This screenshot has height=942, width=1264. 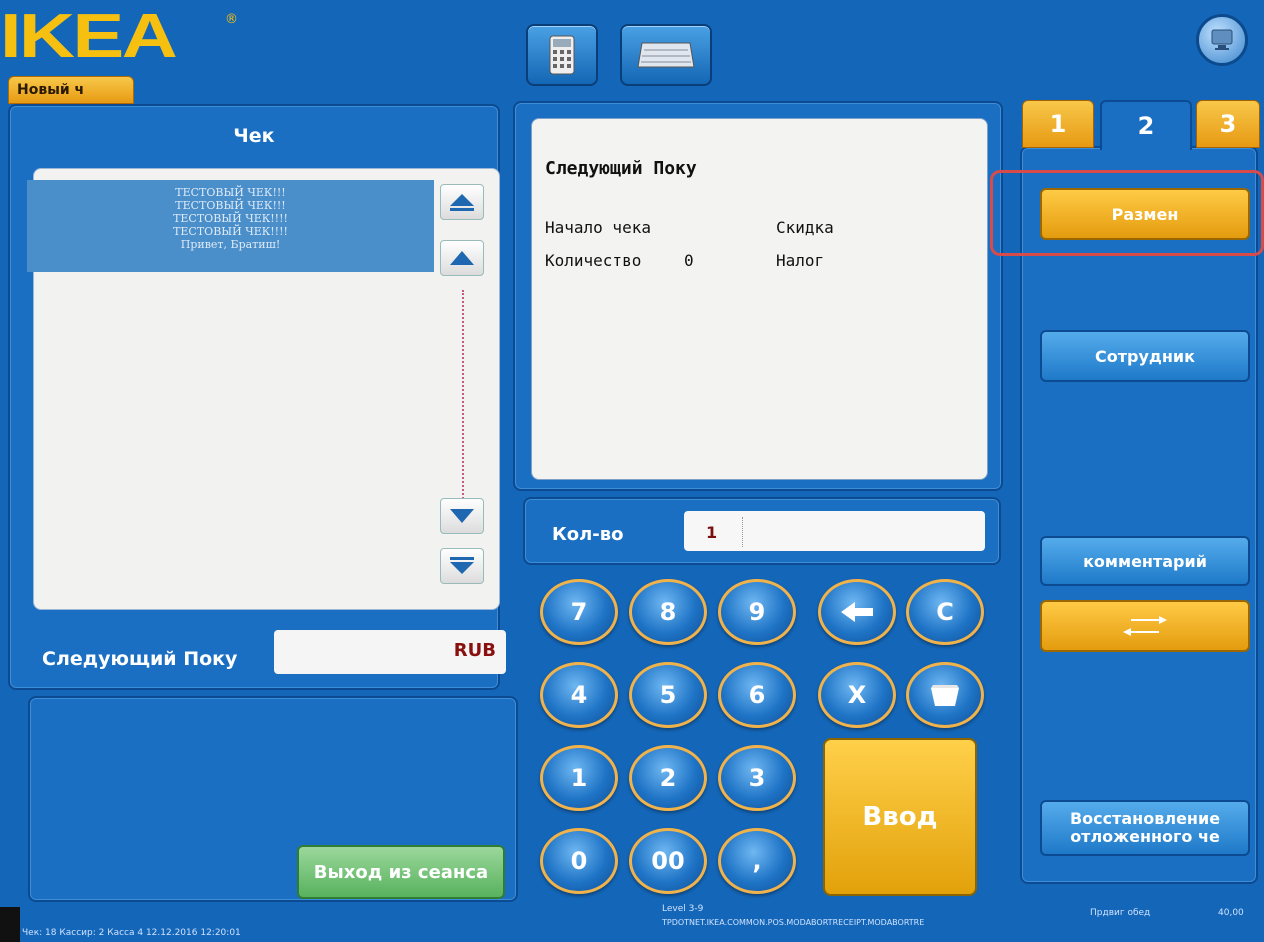 What do you see at coordinates (10, 924) in the screenshot?
I see `screen-bezel` at bounding box center [10, 924].